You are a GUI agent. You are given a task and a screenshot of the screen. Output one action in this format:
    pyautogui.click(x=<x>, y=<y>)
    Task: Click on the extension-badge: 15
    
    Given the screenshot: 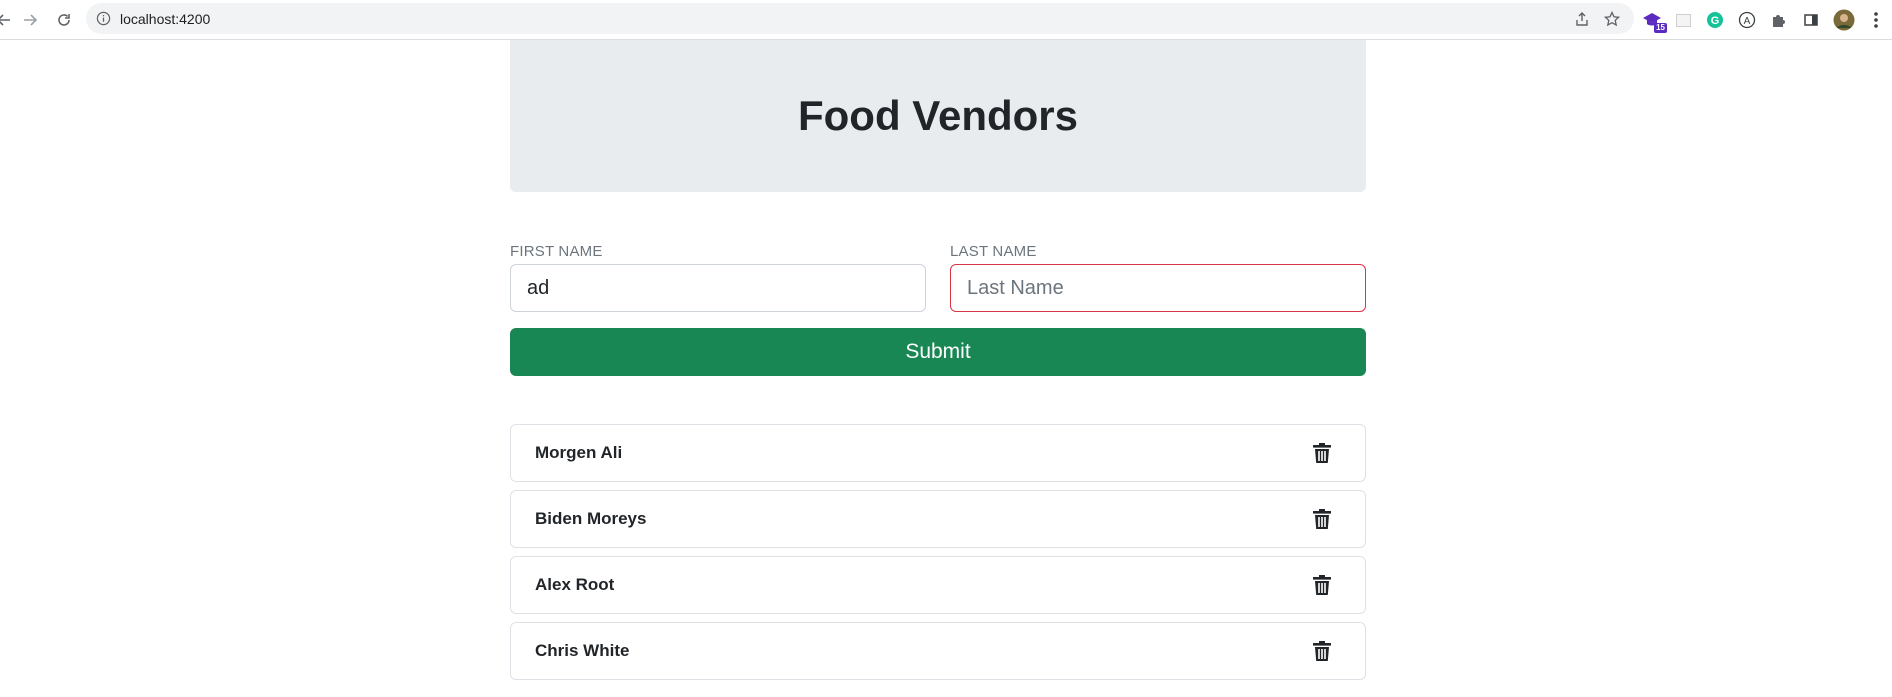 What is the action you would take?
    pyautogui.click(x=1660, y=28)
    